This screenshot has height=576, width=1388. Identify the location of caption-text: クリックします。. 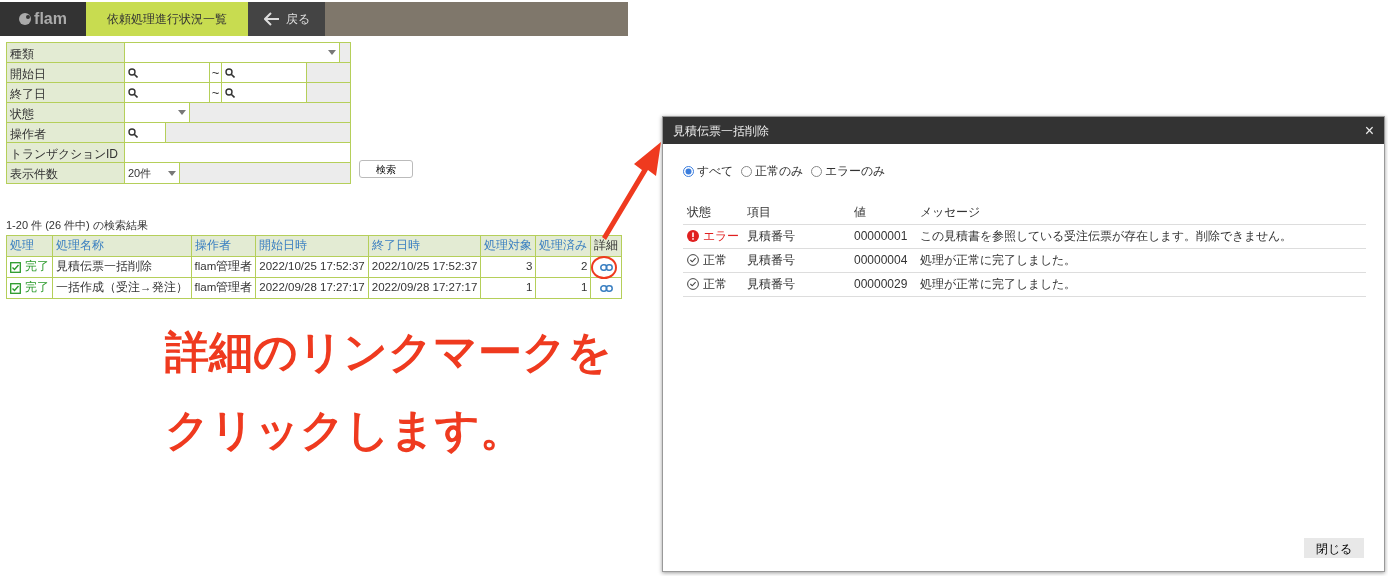
(345, 430).